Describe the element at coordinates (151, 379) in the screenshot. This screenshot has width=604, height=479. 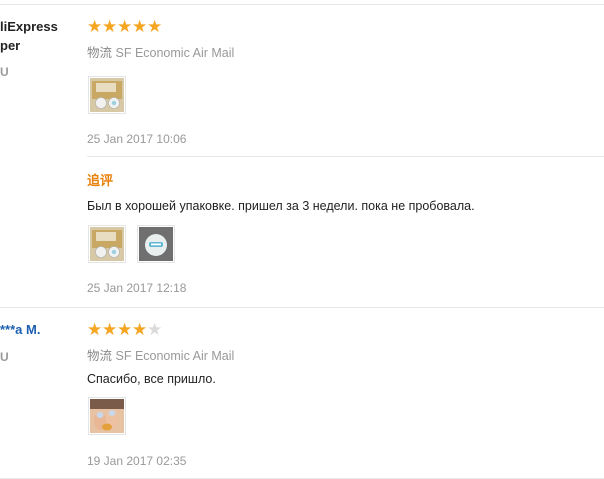
I see `review-text: Спасибо, все пришло.` at that location.